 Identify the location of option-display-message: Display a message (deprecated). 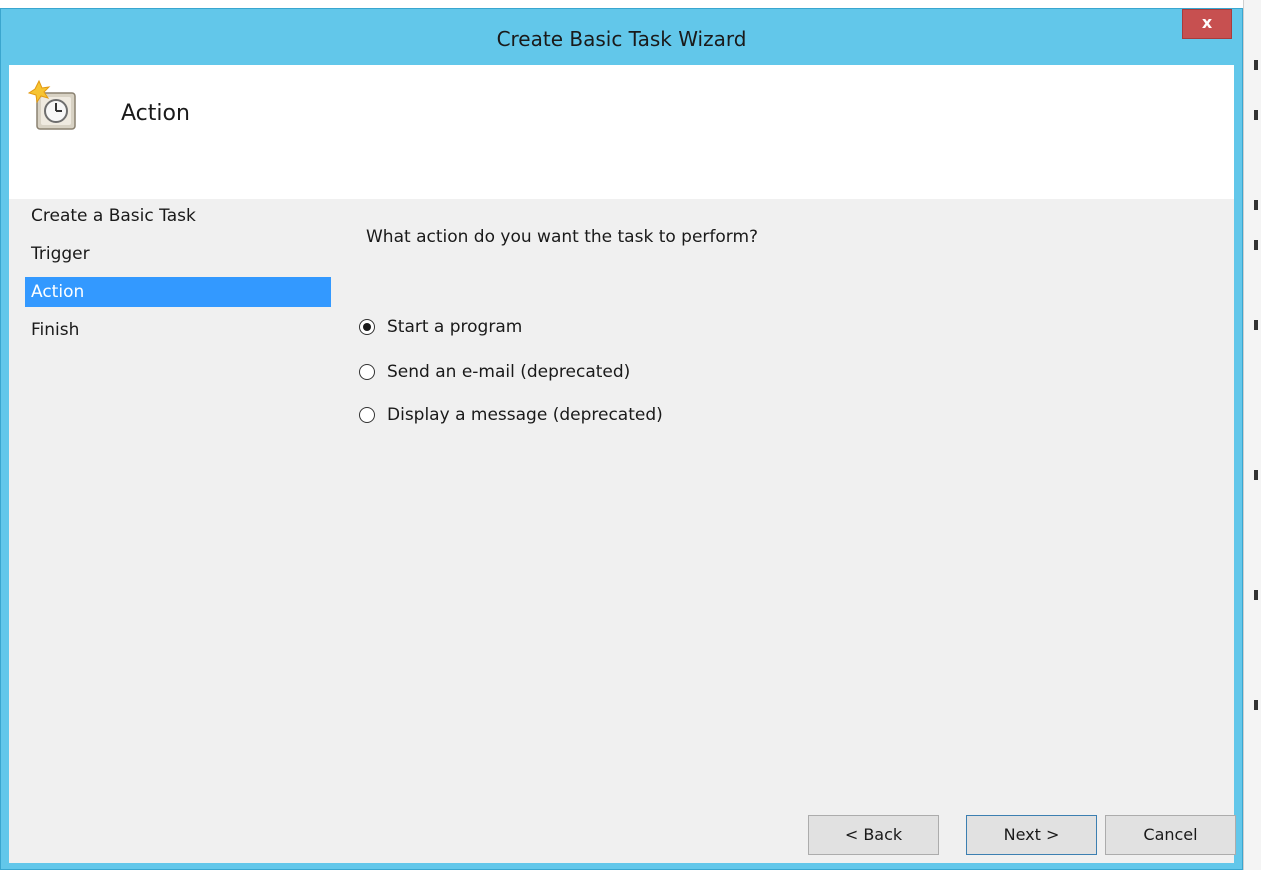
(511, 415).